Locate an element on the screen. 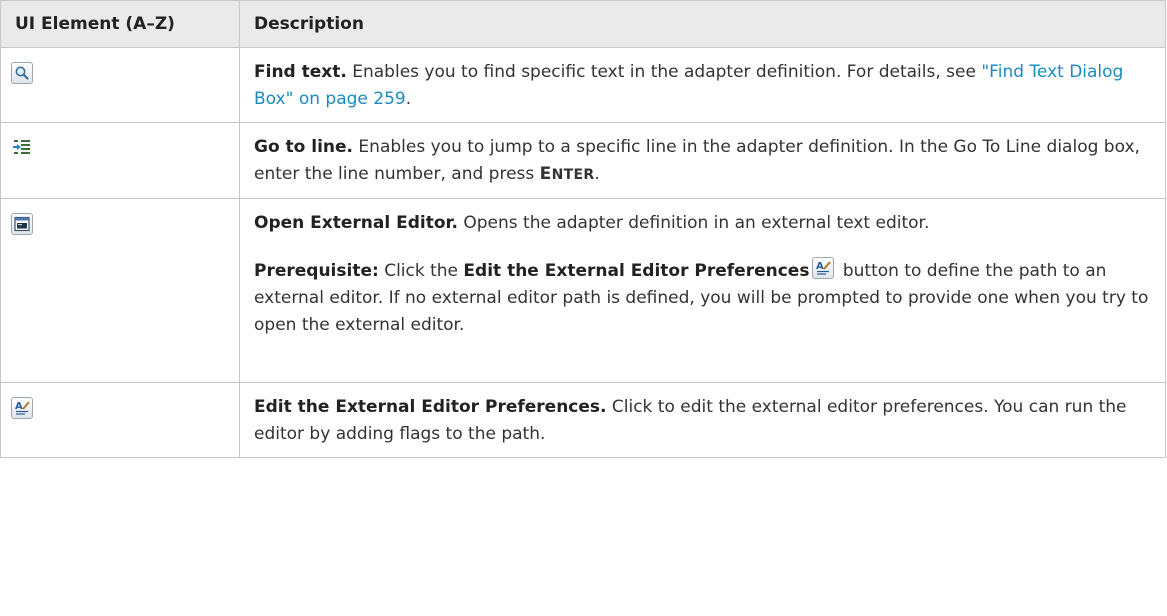 This screenshot has width=1167, height=616. go-to-line-icon is located at coordinates (22, 148).